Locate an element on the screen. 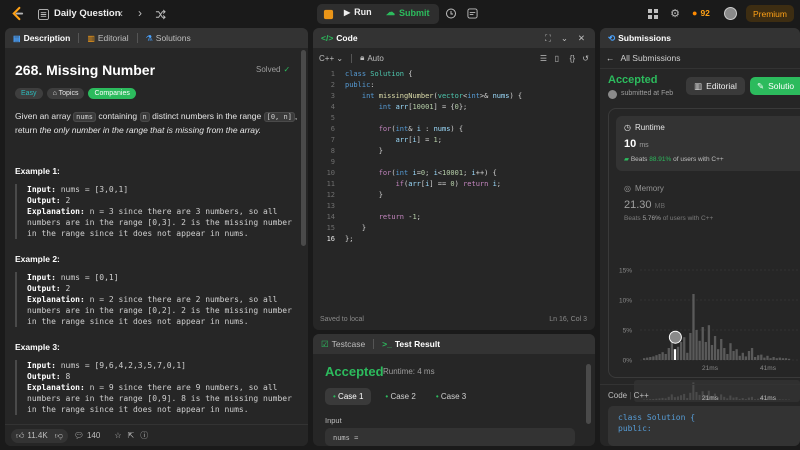 The width and height of the screenshot is (800, 450). case-tab: • Case 2 is located at coordinates (400, 396).